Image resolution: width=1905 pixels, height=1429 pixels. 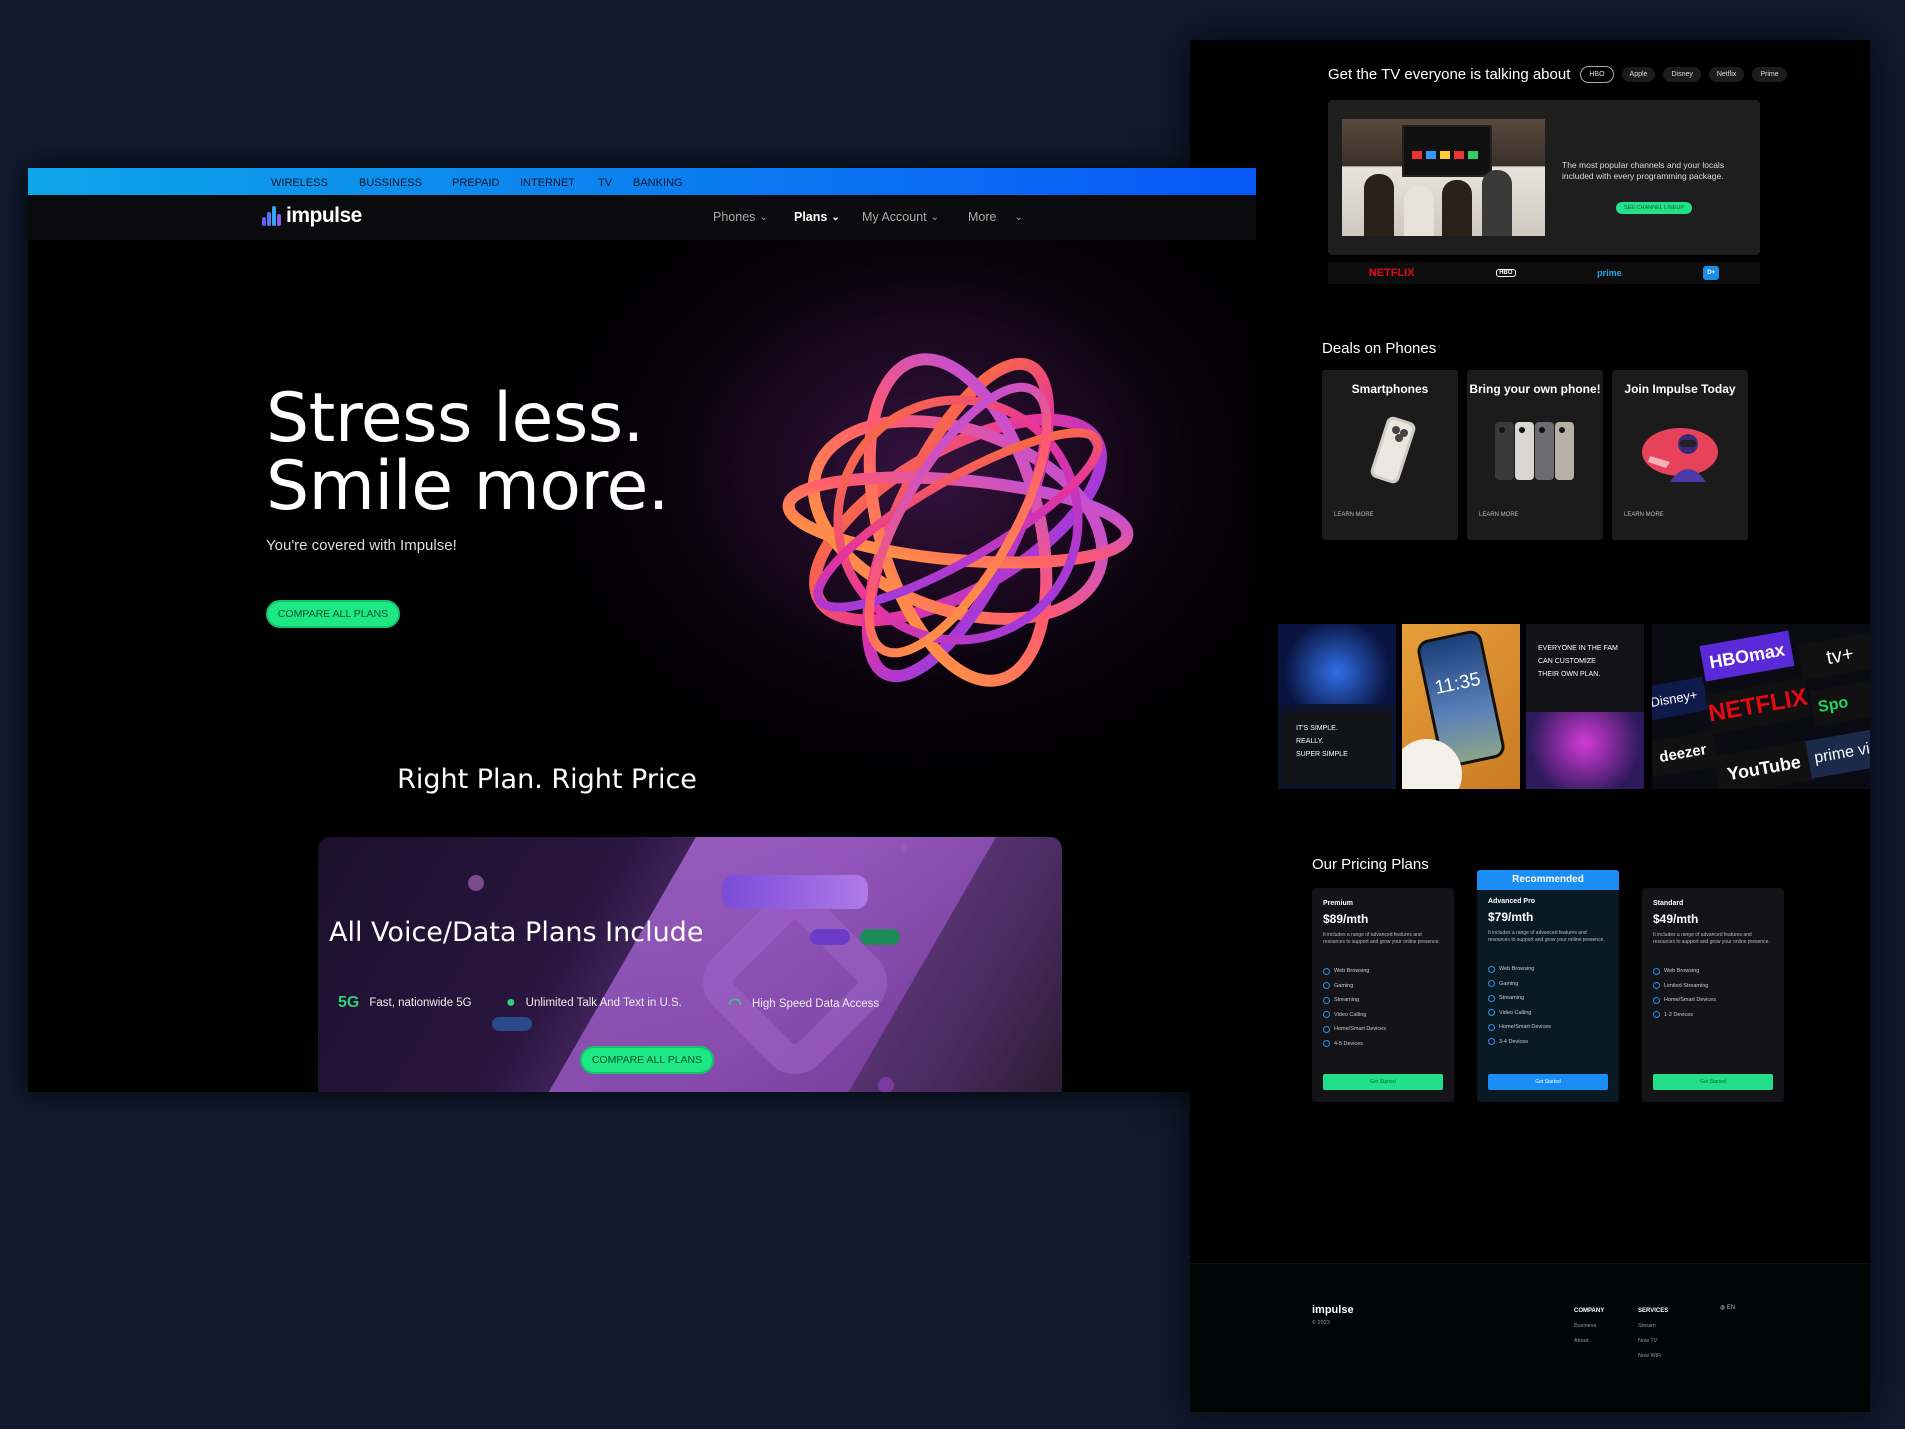 What do you see at coordinates (1597, 74) in the screenshot?
I see `chip-hbo: HBO` at bounding box center [1597, 74].